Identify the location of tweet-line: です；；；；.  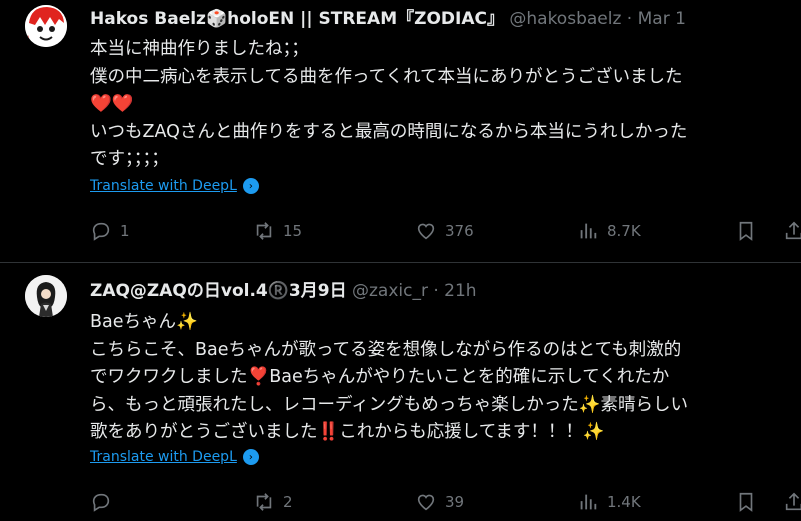
(129, 159).